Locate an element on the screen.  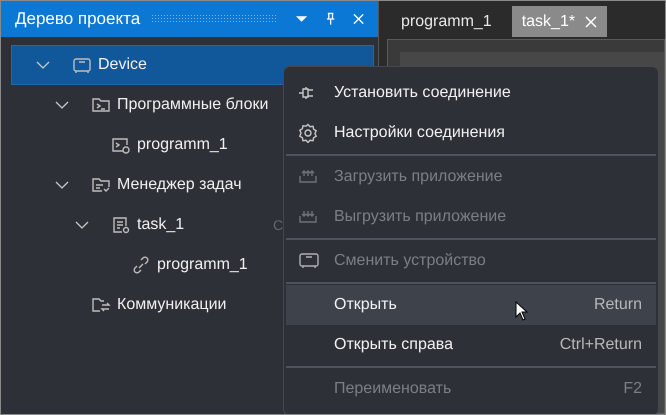
item-count: С is located at coordinates (278, 225).